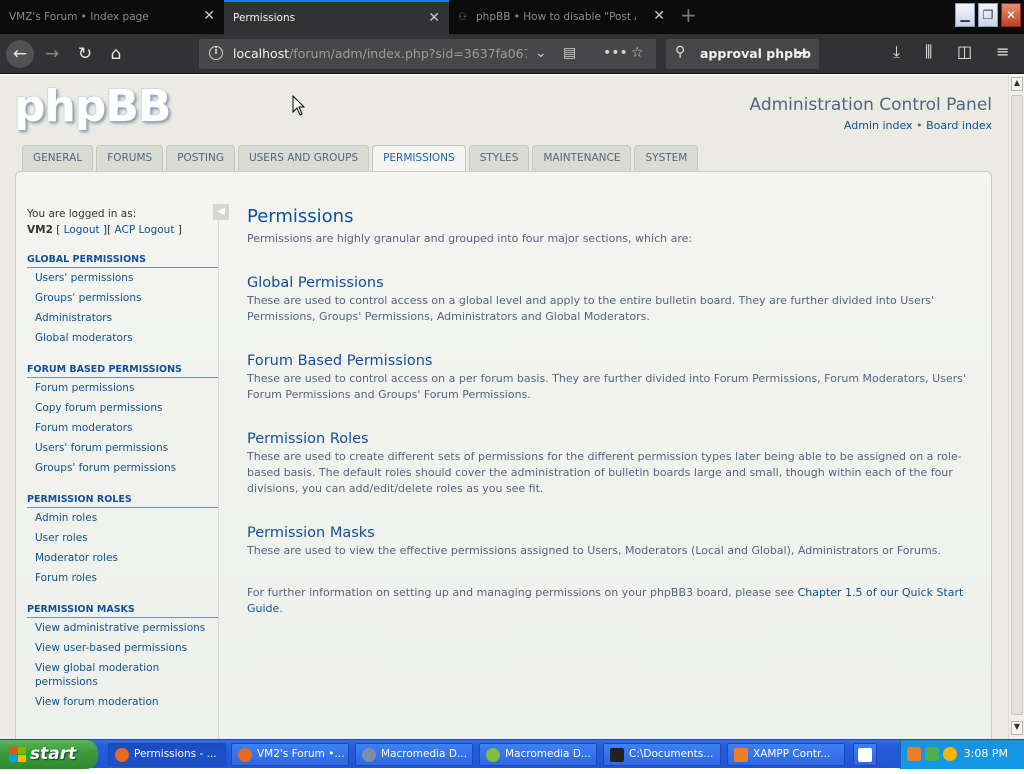  Describe the element at coordinates (959, 125) in the screenshot. I see `board-index-link: Board index` at that location.